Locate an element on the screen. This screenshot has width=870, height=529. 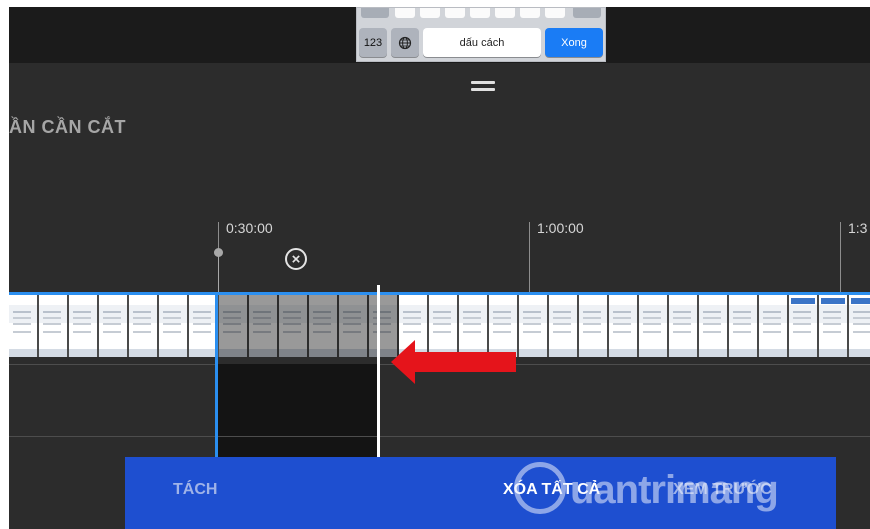
timeline-label: 0:30:00 is located at coordinates (249, 228).